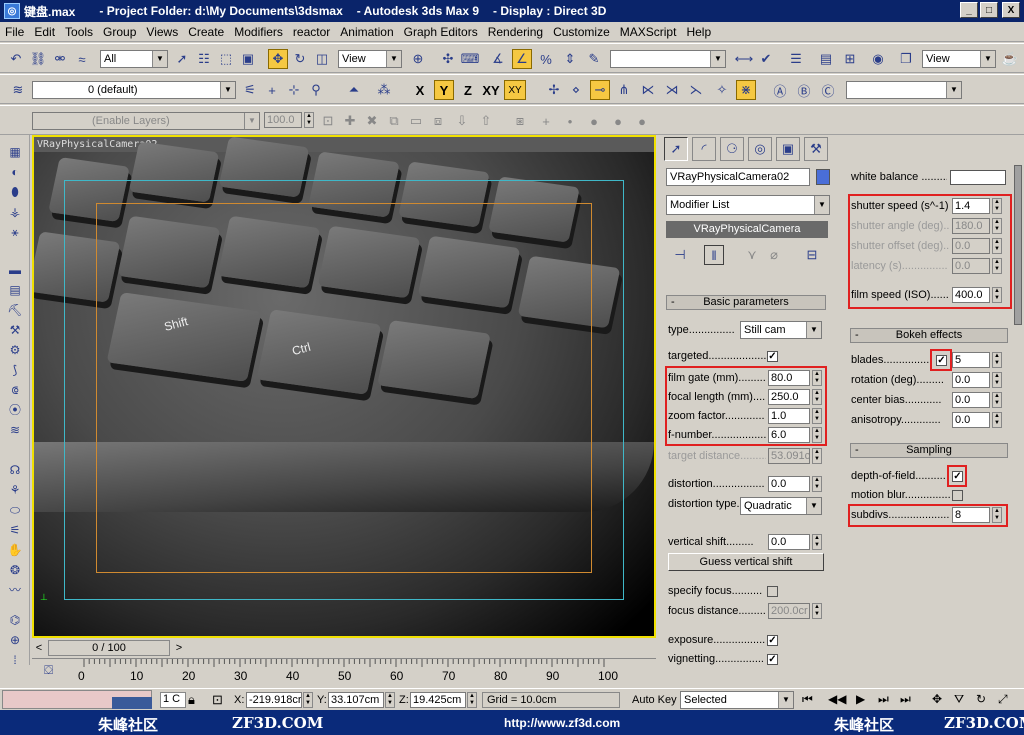 This screenshot has height=735, width=1024. Describe the element at coordinates (642, 121) in the screenshot. I see `layer-dot4-icon: ●` at that location.